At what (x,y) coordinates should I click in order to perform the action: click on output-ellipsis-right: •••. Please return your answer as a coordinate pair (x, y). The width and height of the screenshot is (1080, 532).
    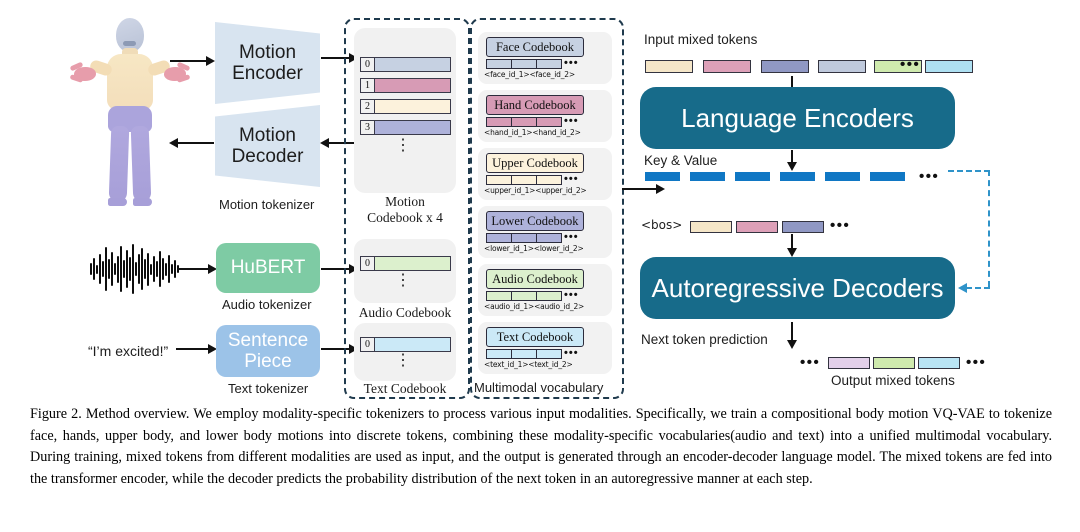
    Looking at the image, I should click on (976, 362).